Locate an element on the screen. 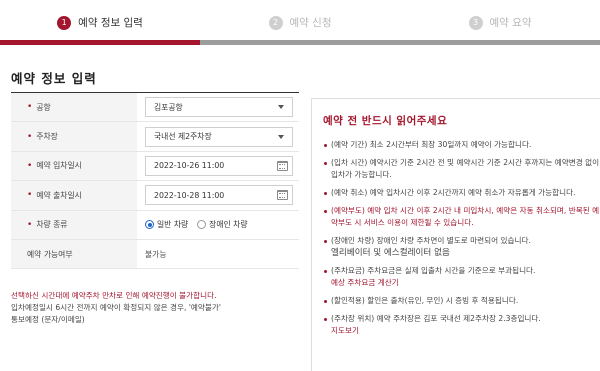 The image size is (600, 371). vehicle-row: • 차량 종류 일반 차량 장애인 차량 is located at coordinates (155, 225).